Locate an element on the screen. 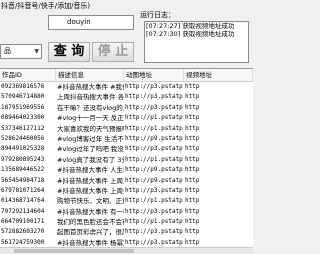 The height and width of the screenshot is (254, 320). query-button: 查 询 is located at coordinates (69, 52).